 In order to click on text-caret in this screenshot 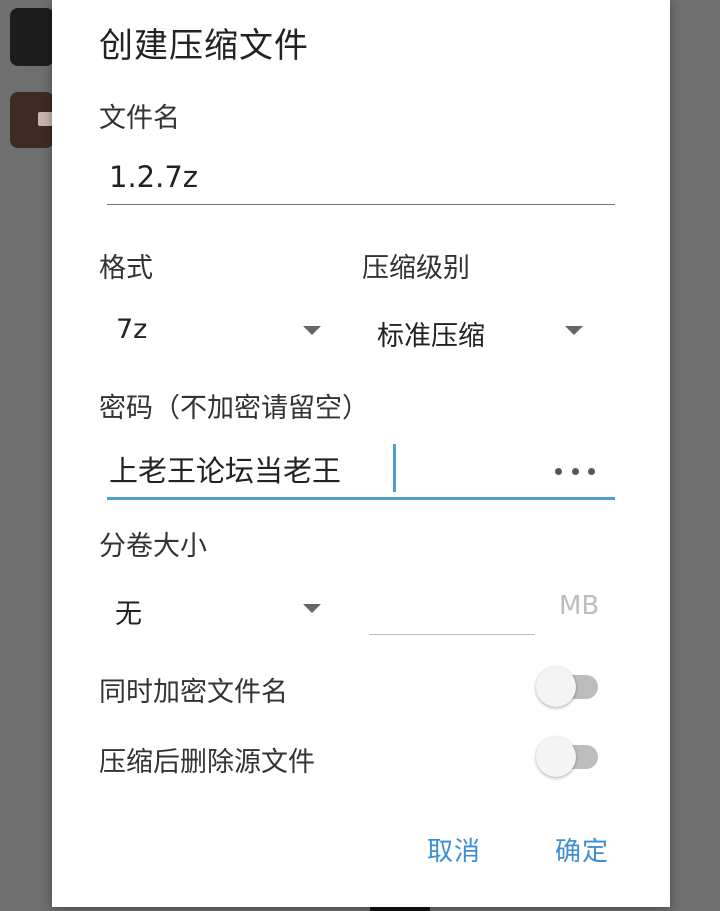, I will do `click(394, 468)`.